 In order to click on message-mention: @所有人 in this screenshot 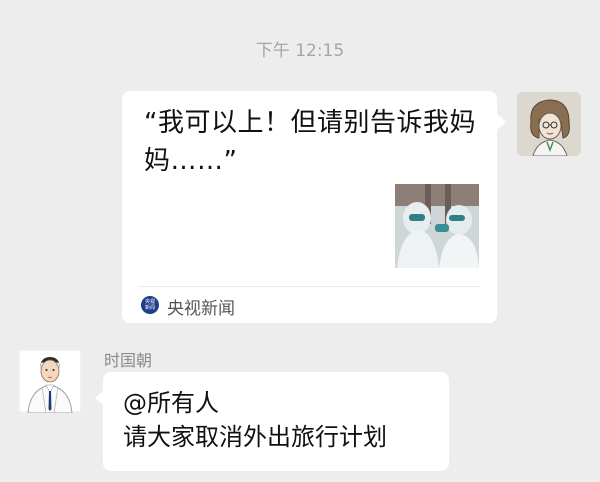, I will do `click(171, 403)`.